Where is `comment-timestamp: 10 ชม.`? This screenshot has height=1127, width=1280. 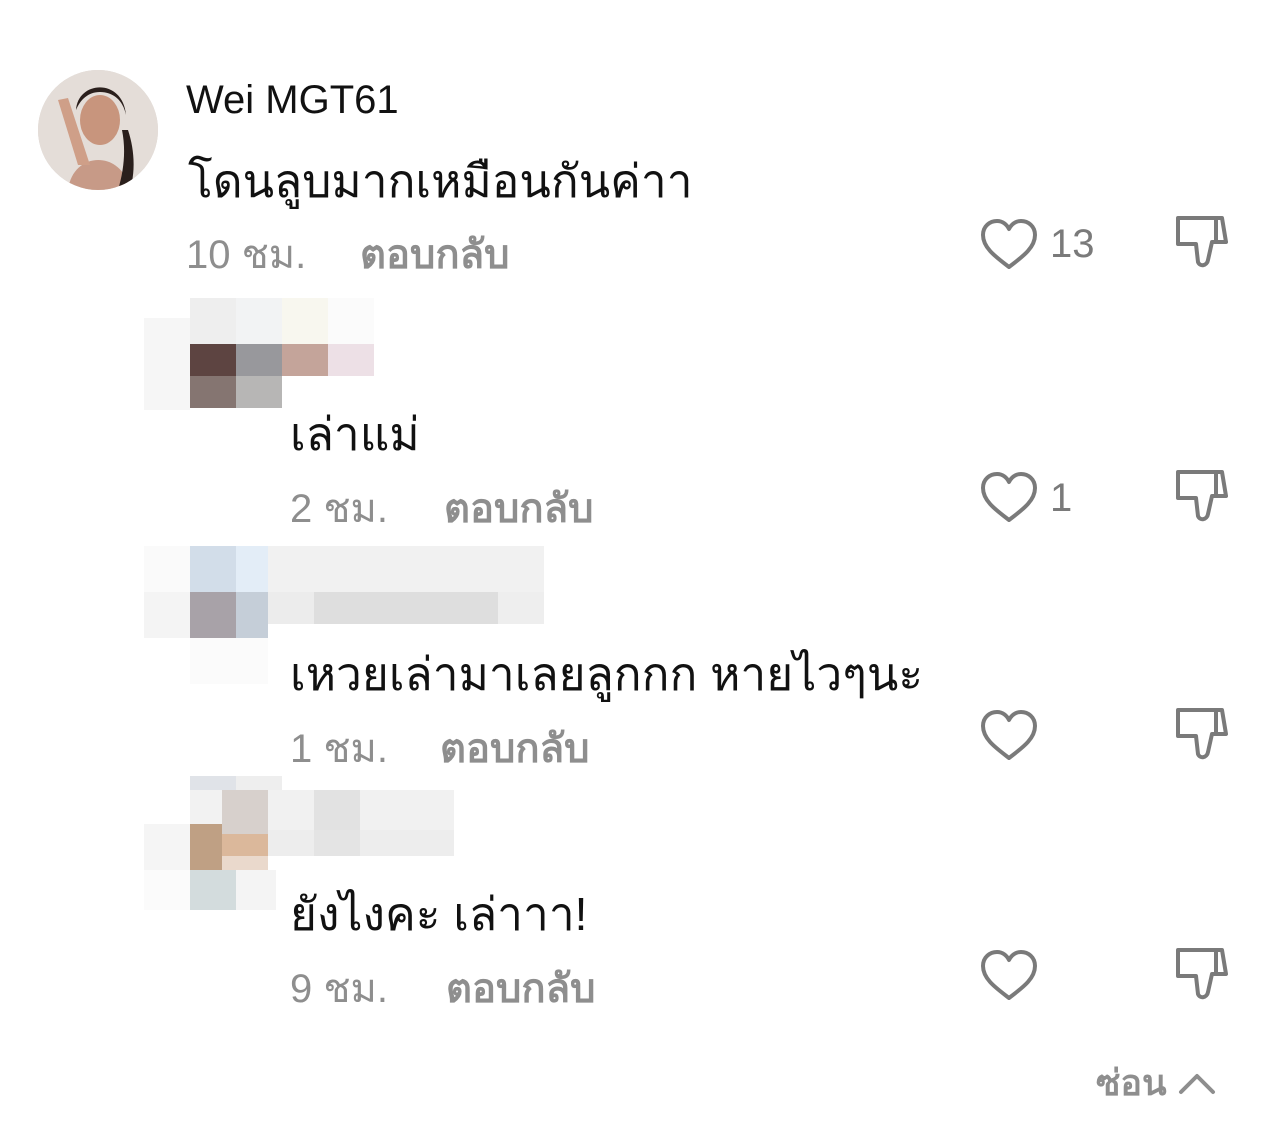 comment-timestamp: 10 ชม. is located at coordinates (246, 255).